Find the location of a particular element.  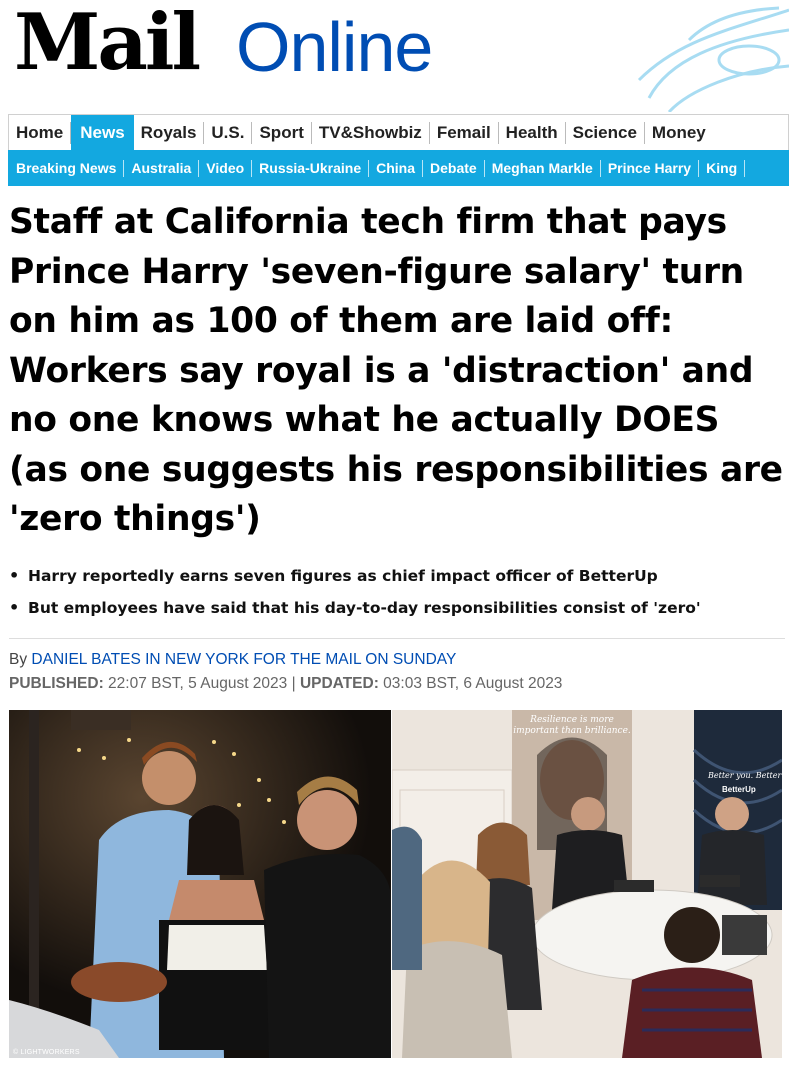

poster-text-1: Resilience is more is located at coordinates (571, 720).